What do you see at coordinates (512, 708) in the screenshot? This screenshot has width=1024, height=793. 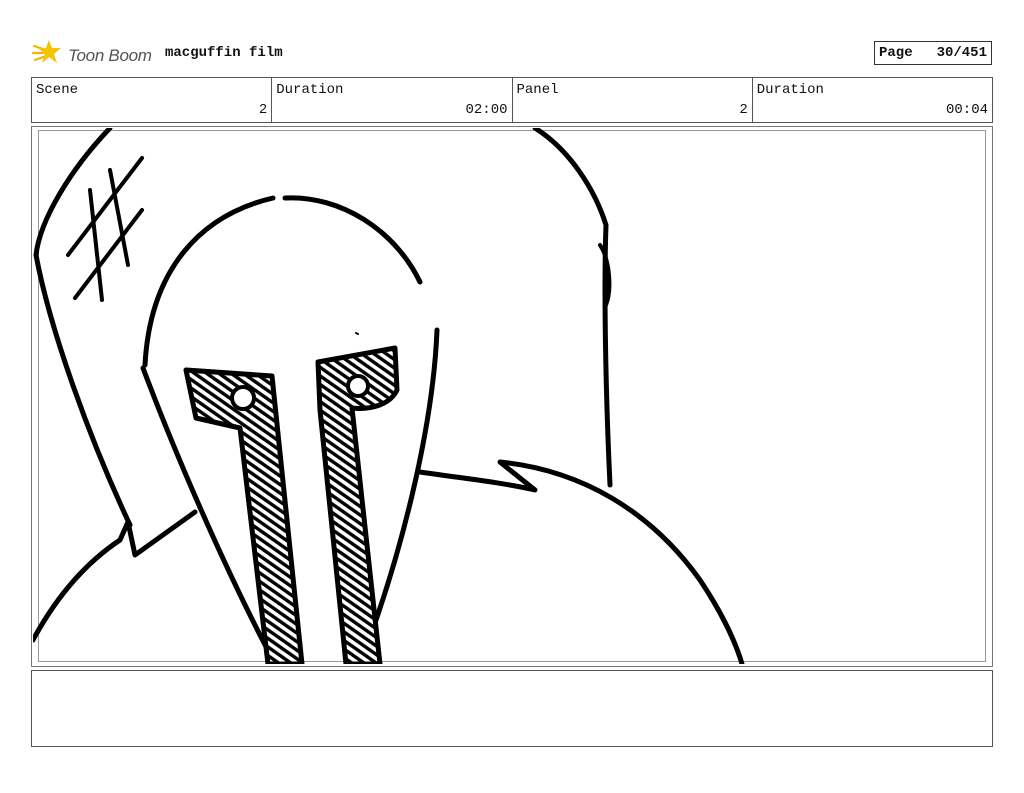 I see `panel-notes-box` at bounding box center [512, 708].